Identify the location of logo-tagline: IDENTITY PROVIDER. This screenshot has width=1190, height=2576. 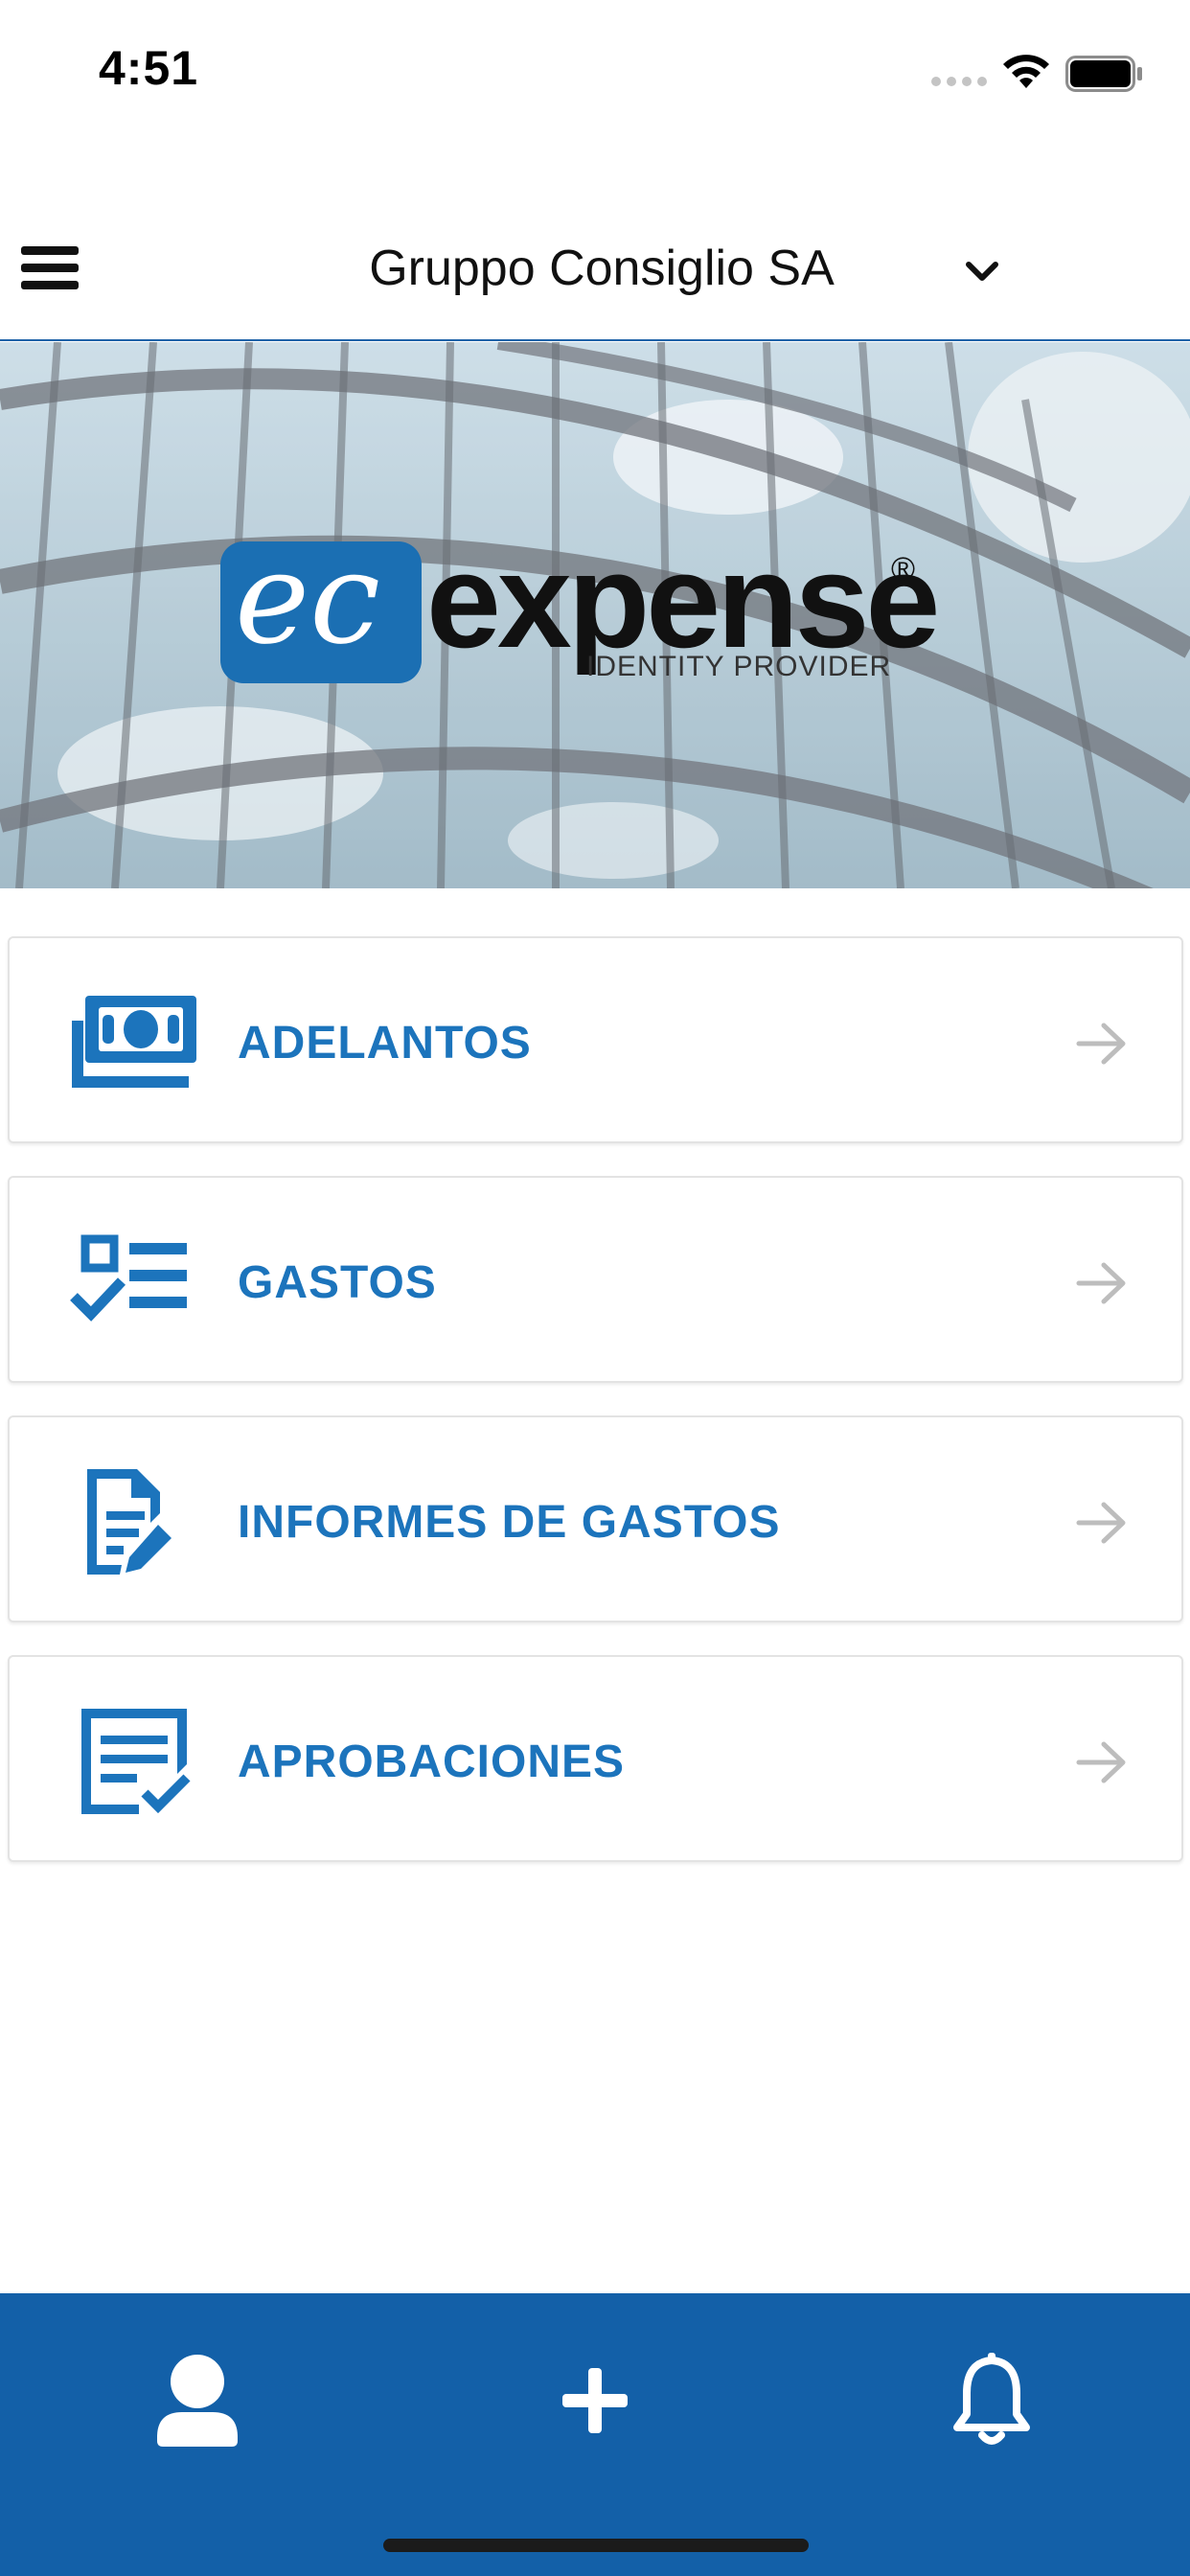
(739, 666).